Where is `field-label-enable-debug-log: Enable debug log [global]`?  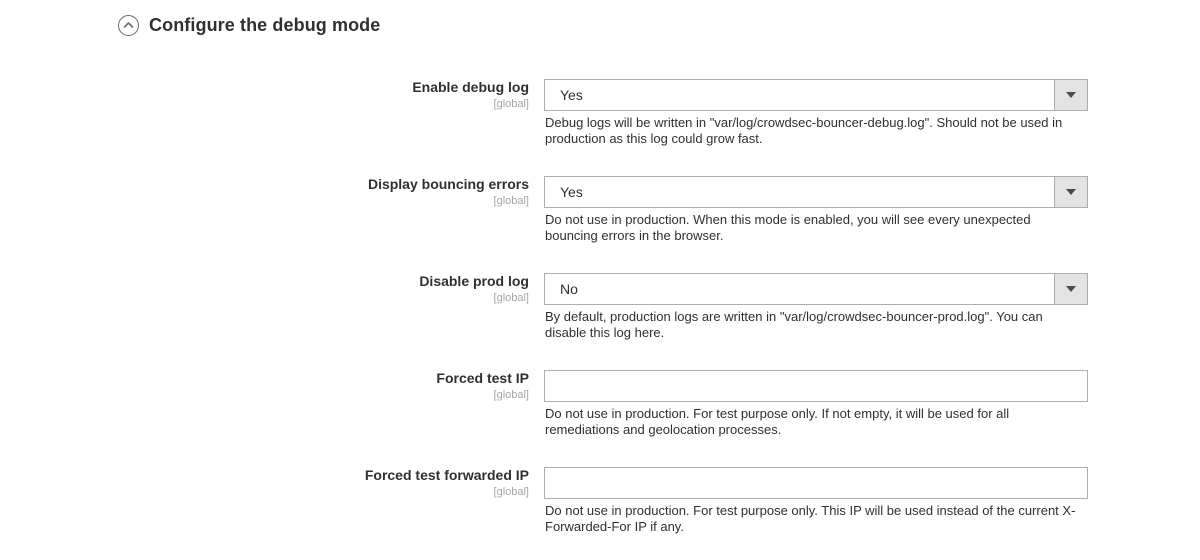
field-label-enable-debug-log: Enable debug log [global] is located at coordinates (264, 95).